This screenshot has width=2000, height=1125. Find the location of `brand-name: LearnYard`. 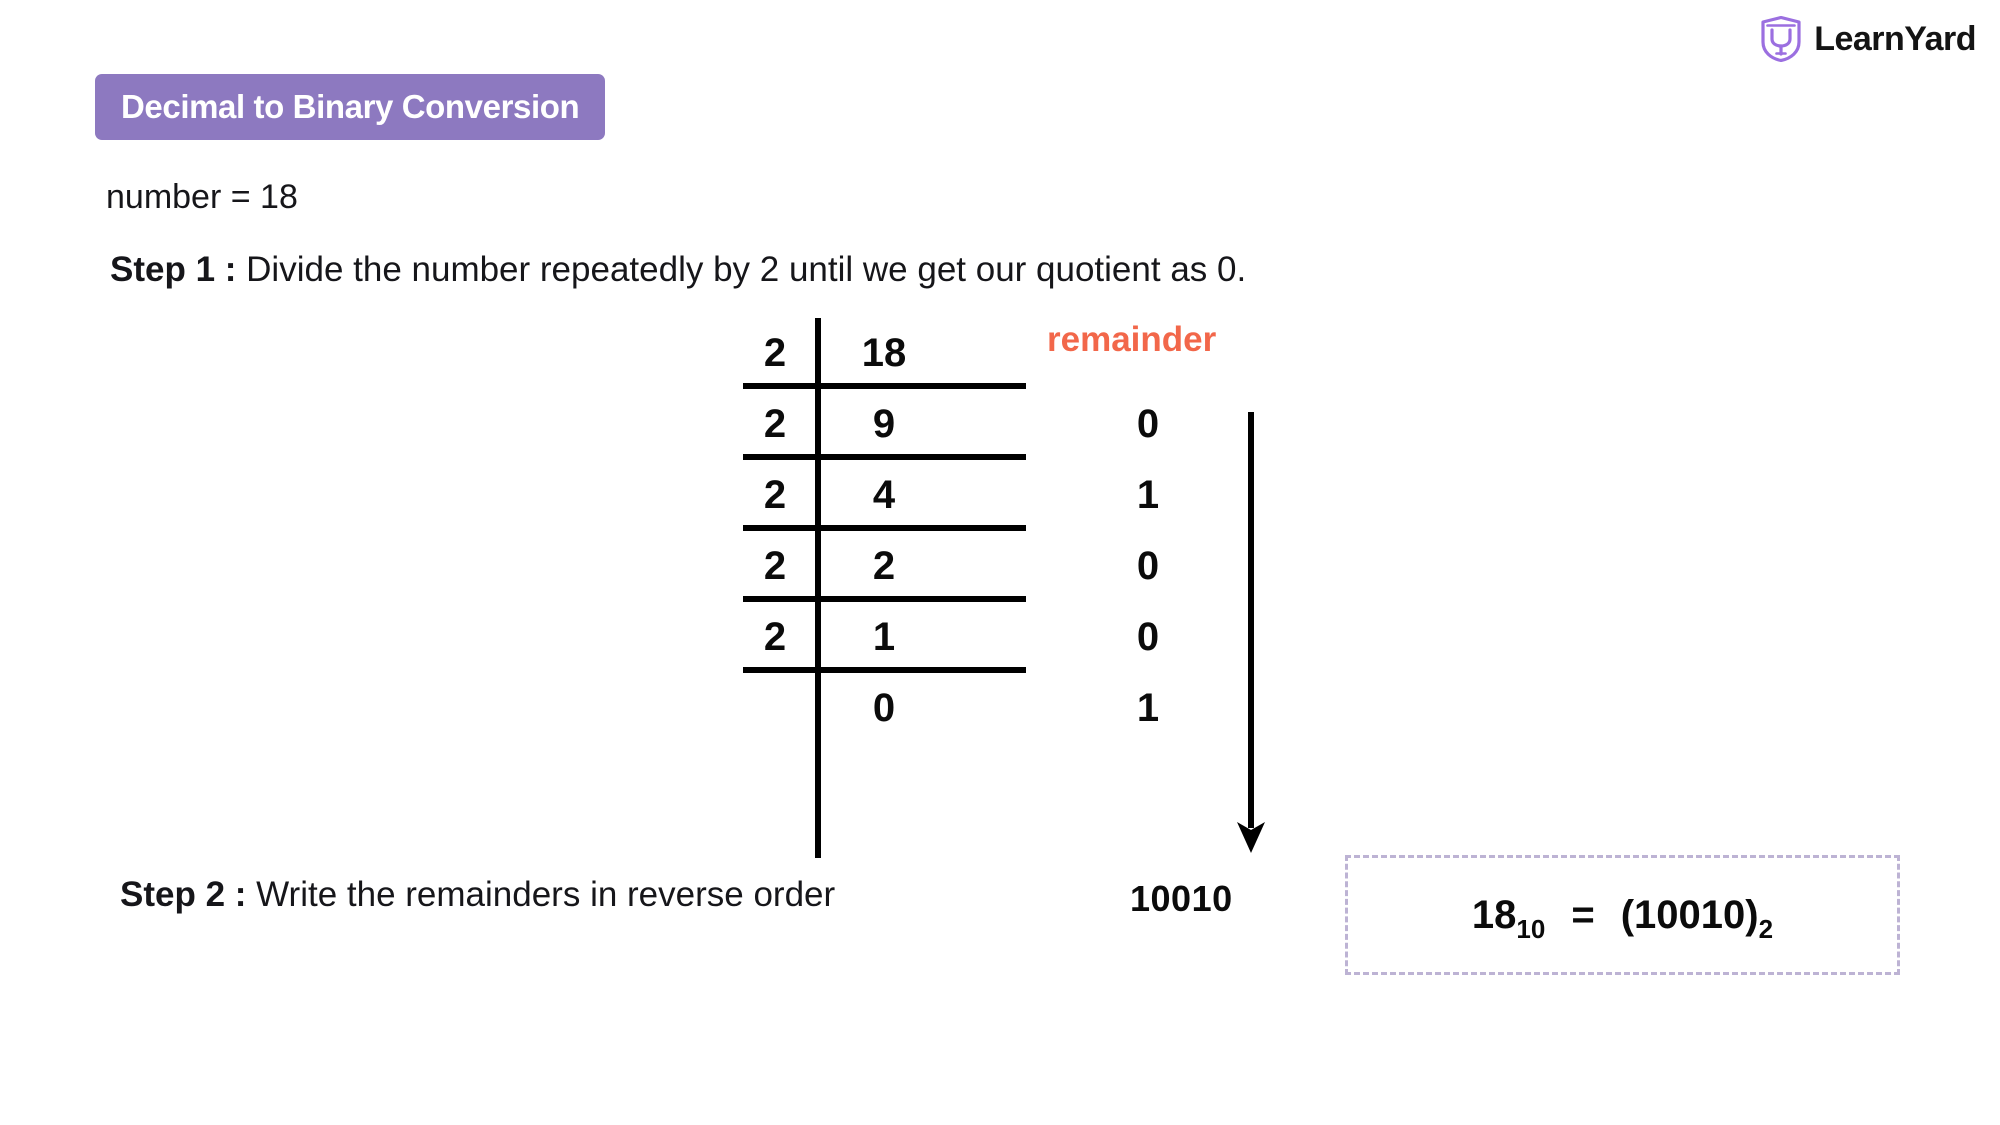

brand-name: LearnYard is located at coordinates (1895, 39).